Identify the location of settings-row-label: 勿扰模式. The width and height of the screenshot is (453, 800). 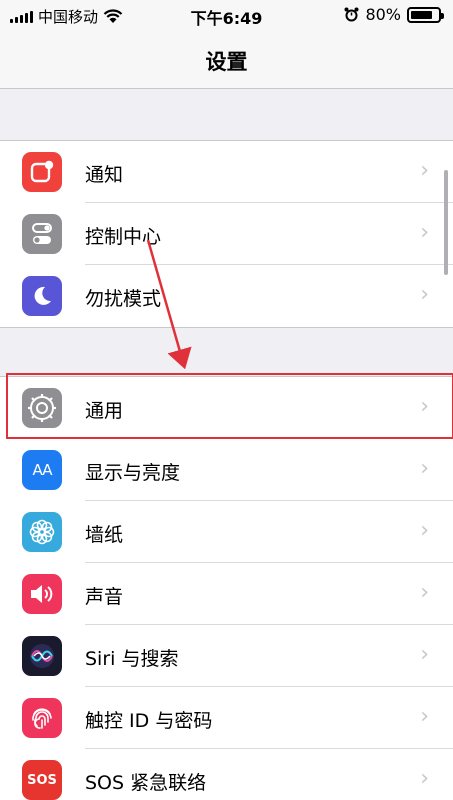
(123, 299).